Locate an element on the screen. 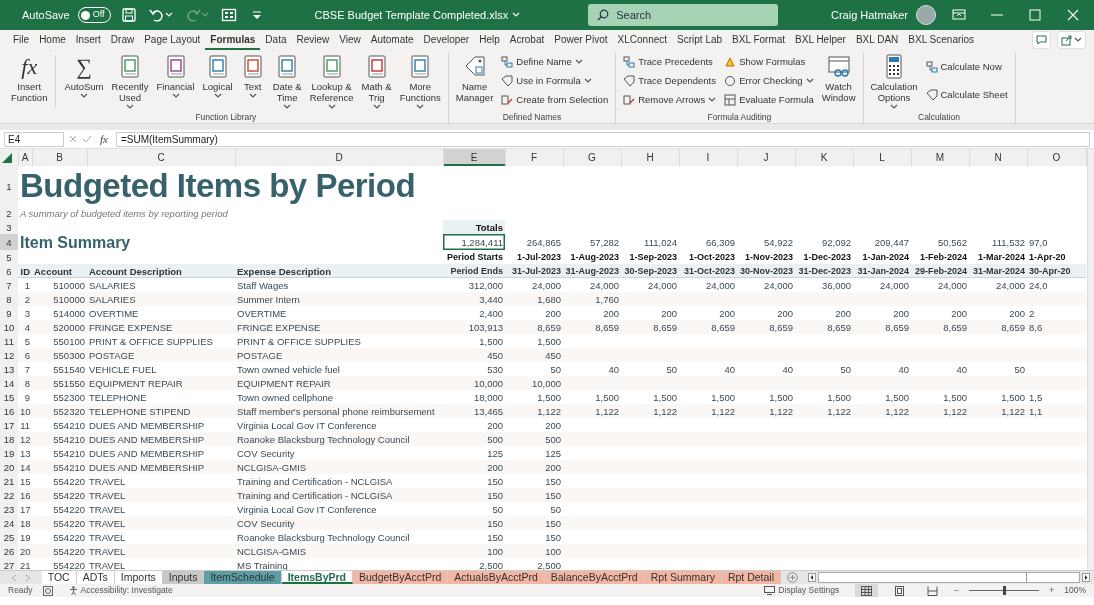 Image resolution: width=1094 pixels, height=605 pixels. share-button is located at coordinates (1071, 40).